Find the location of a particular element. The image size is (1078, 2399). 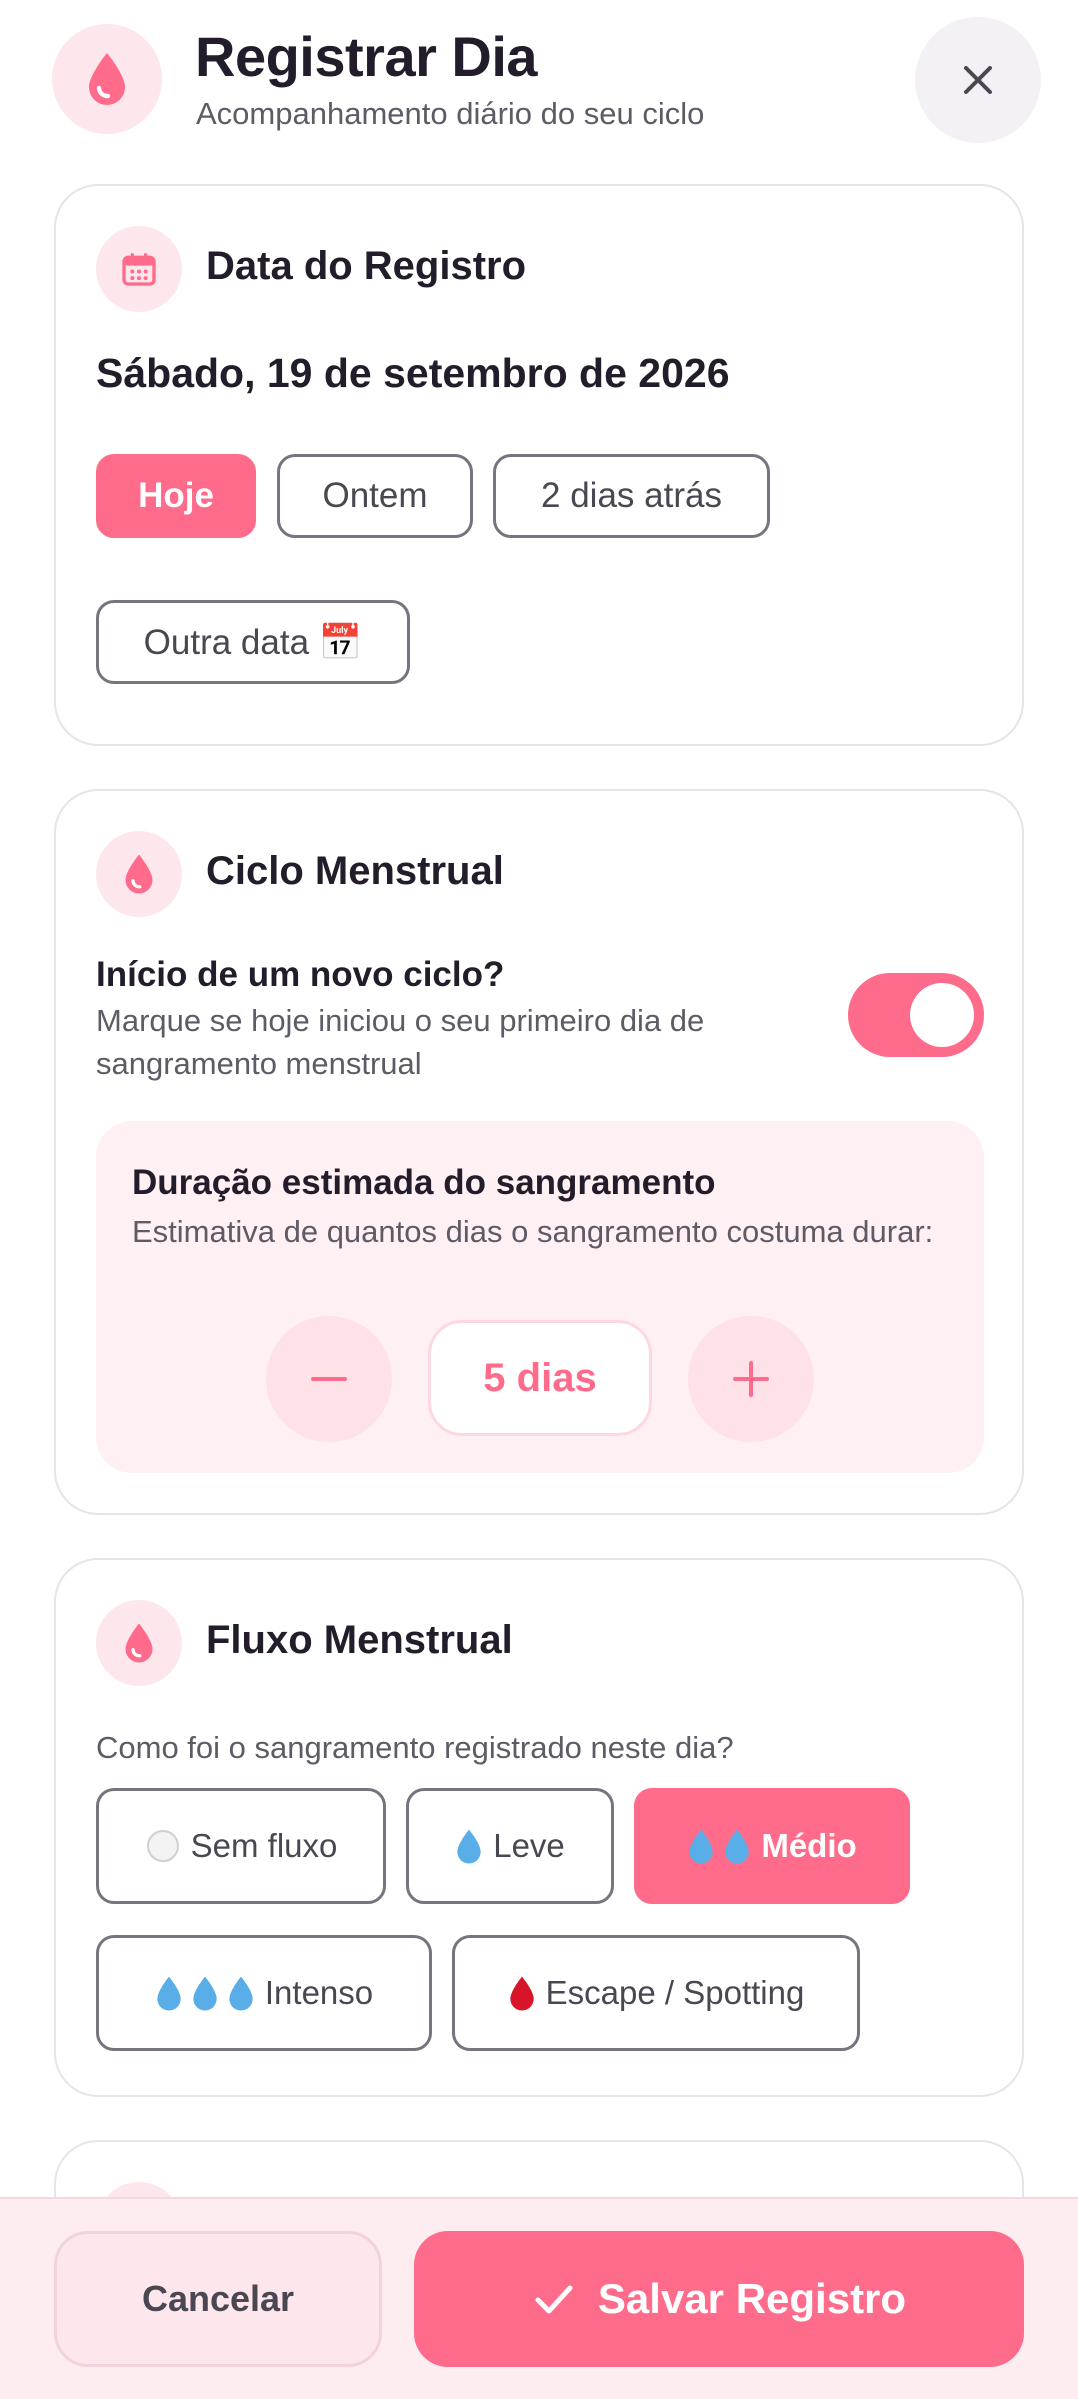

page-title: Registrar Dia is located at coordinates (366, 56).